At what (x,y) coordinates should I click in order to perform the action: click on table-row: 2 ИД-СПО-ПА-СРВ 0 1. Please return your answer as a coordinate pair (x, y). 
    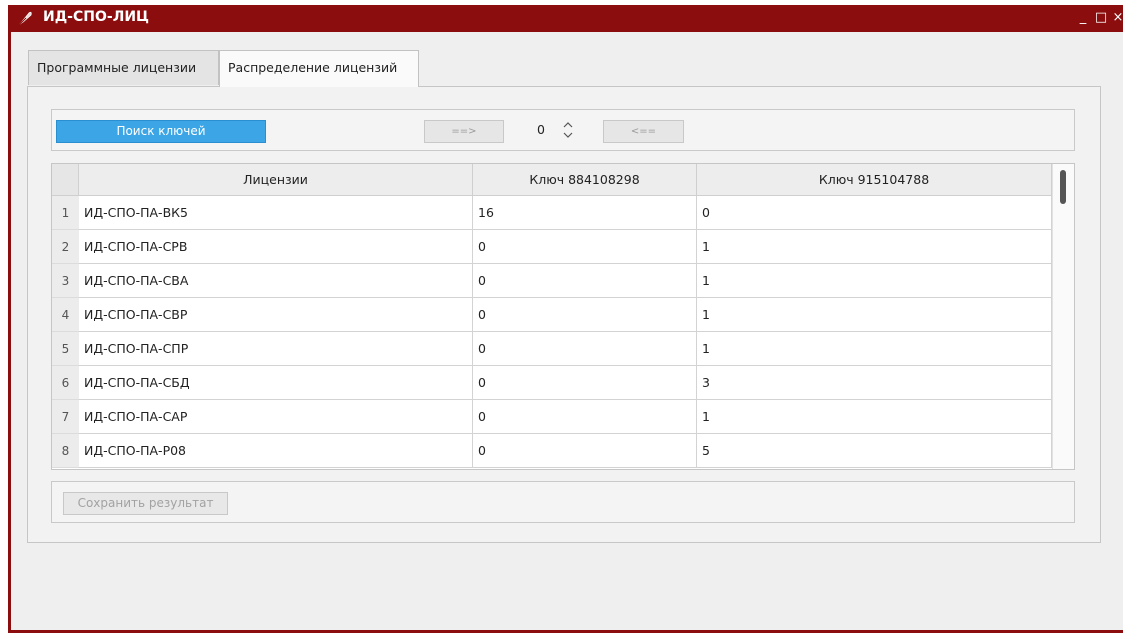
    Looking at the image, I should click on (552, 247).